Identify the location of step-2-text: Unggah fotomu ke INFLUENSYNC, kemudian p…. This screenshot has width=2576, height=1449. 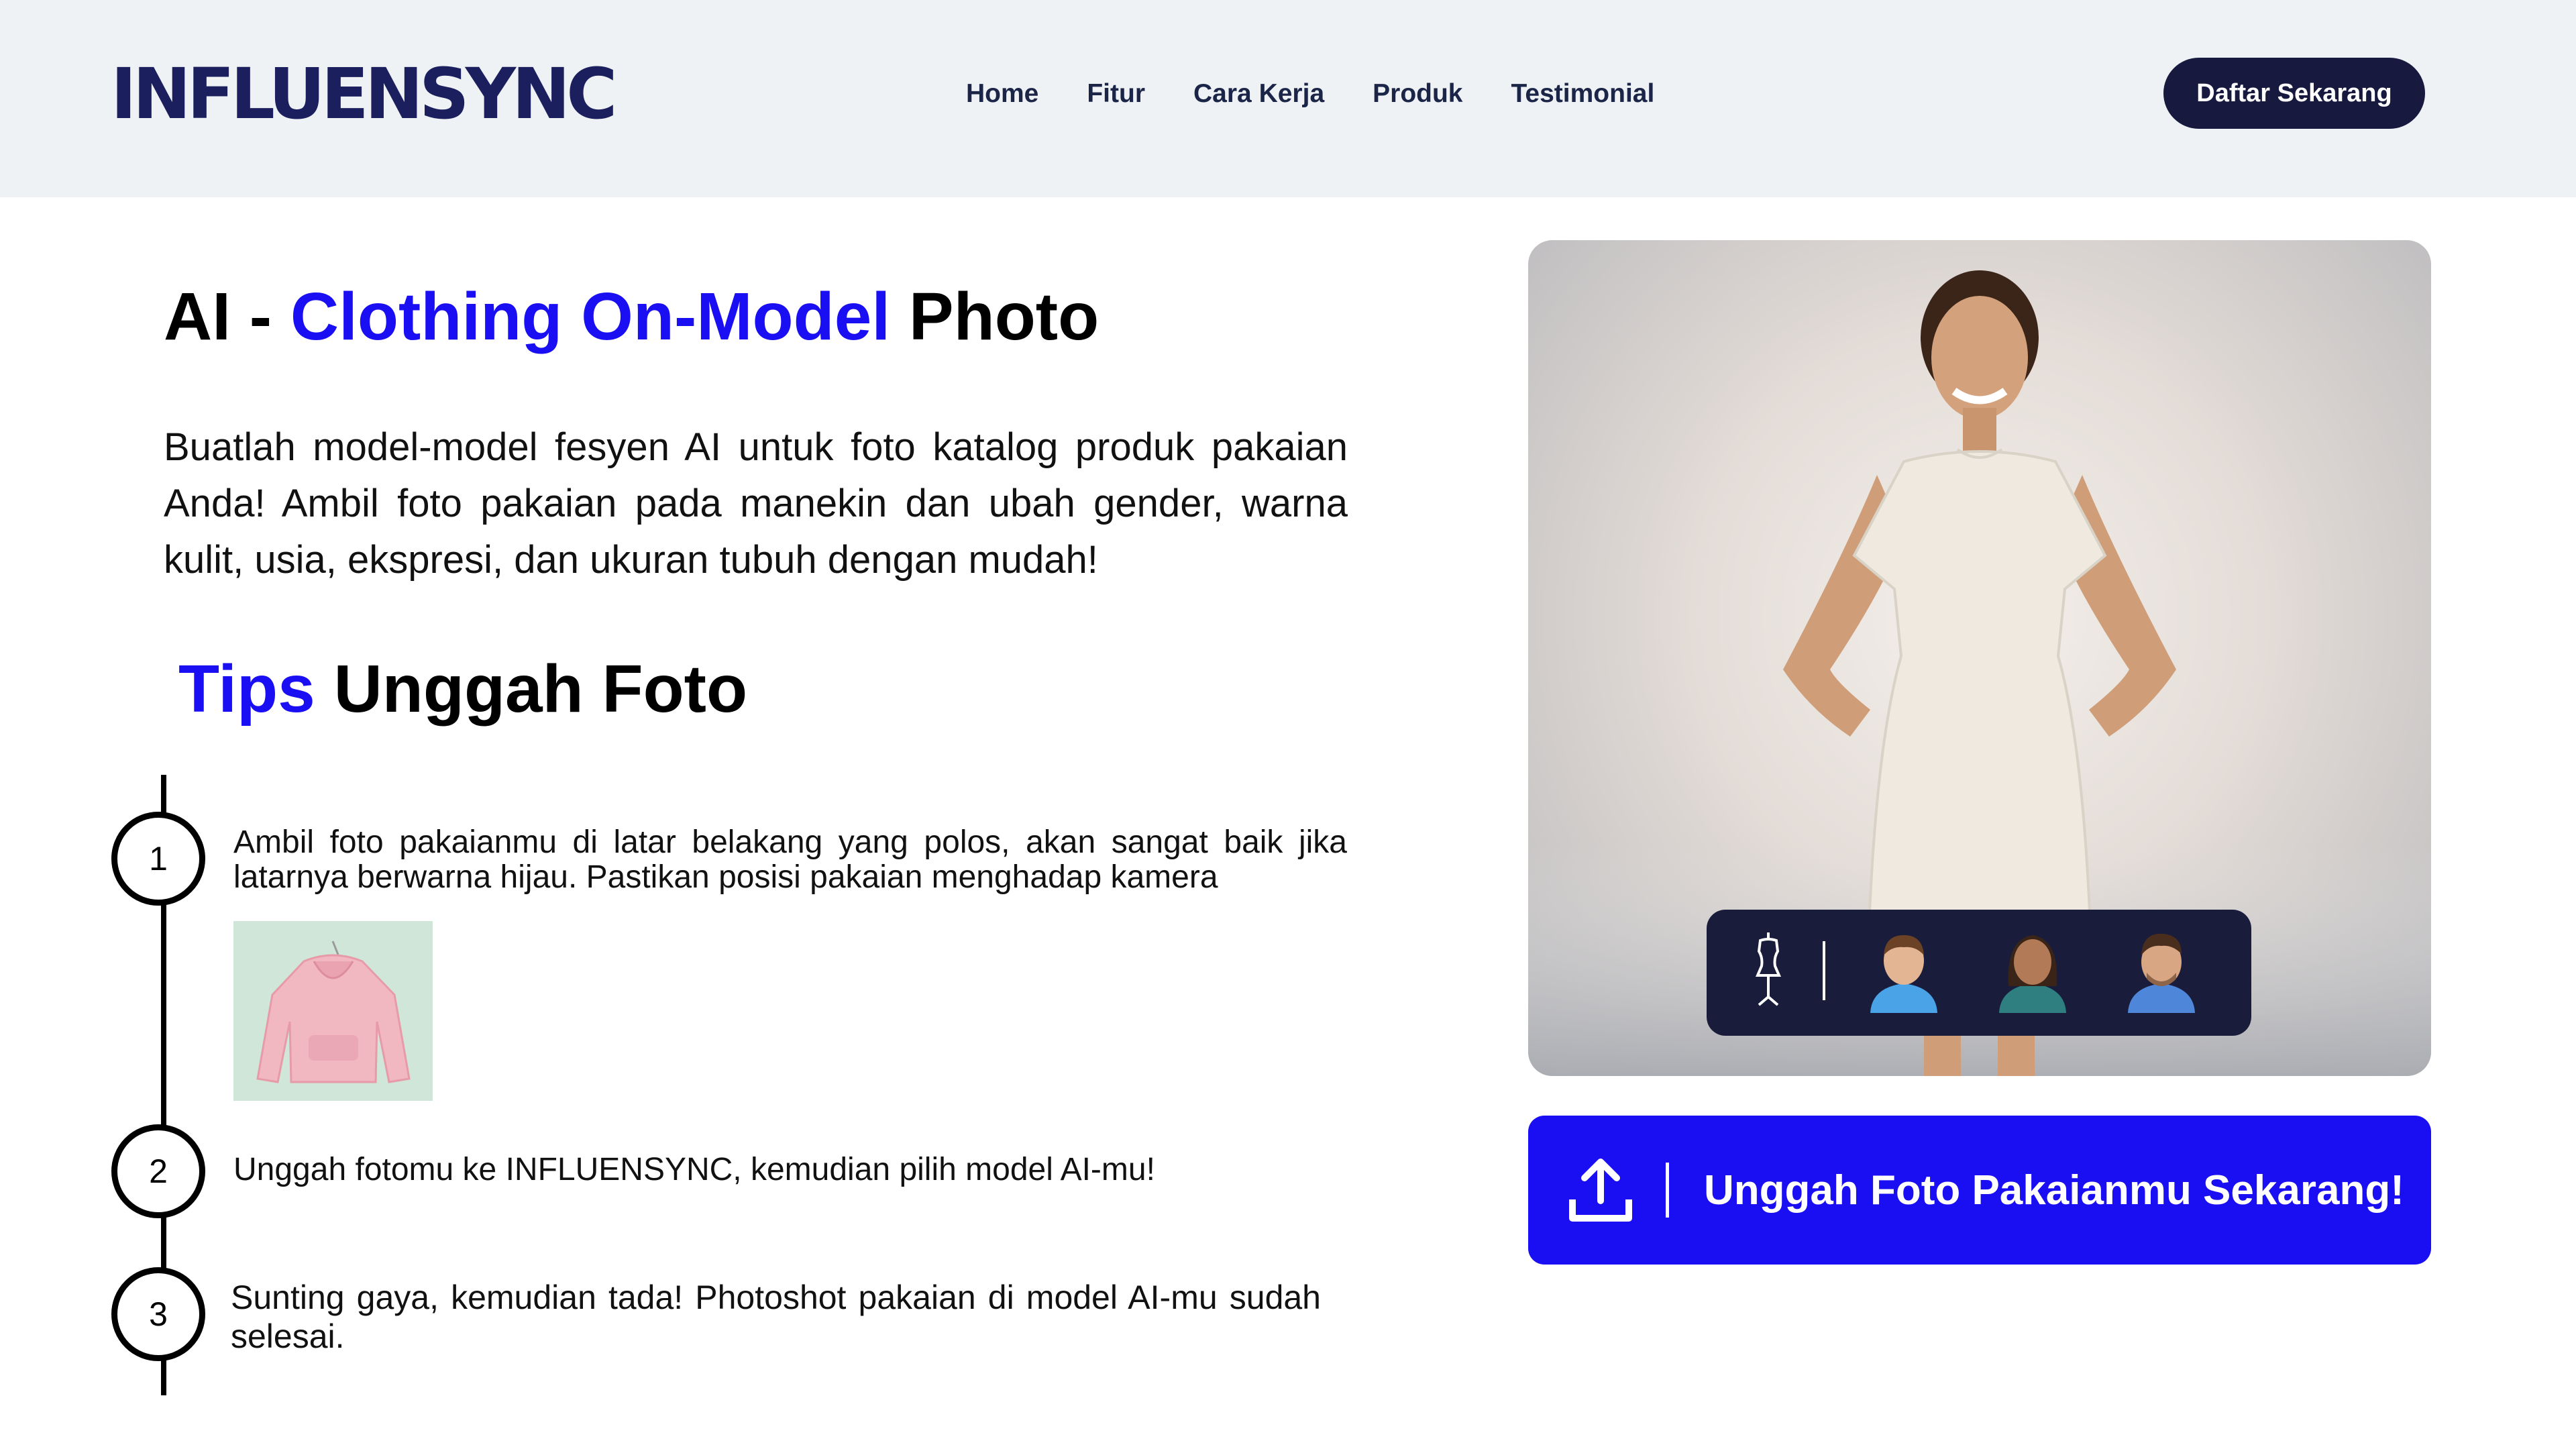
(694, 1169).